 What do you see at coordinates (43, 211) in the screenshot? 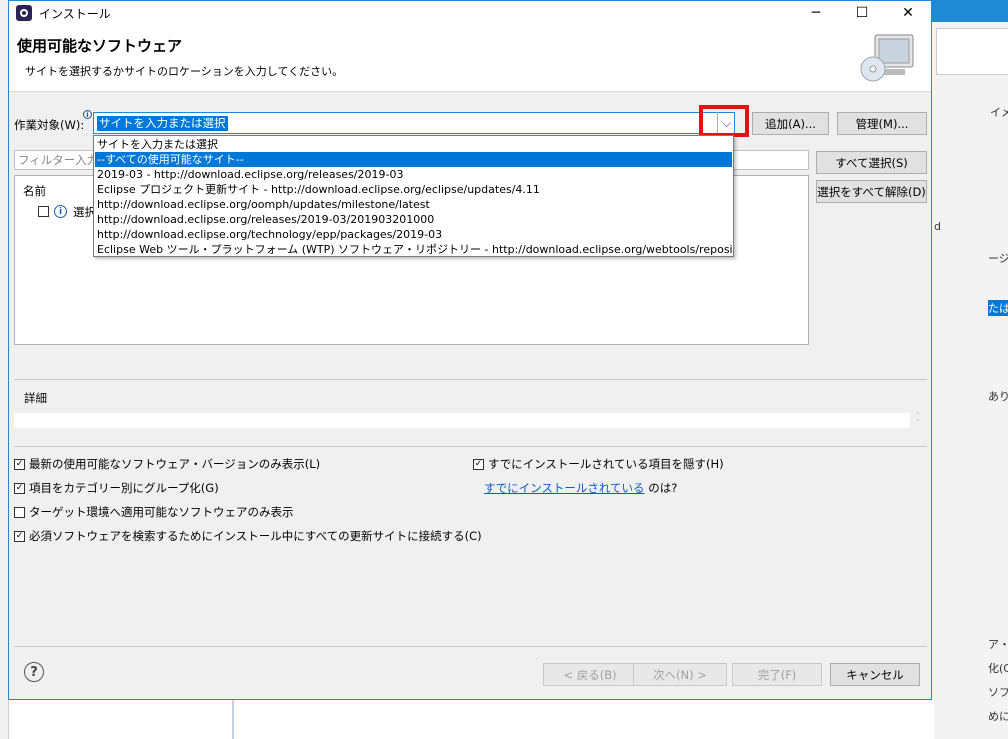
I see `tree-item-checkbox` at bounding box center [43, 211].